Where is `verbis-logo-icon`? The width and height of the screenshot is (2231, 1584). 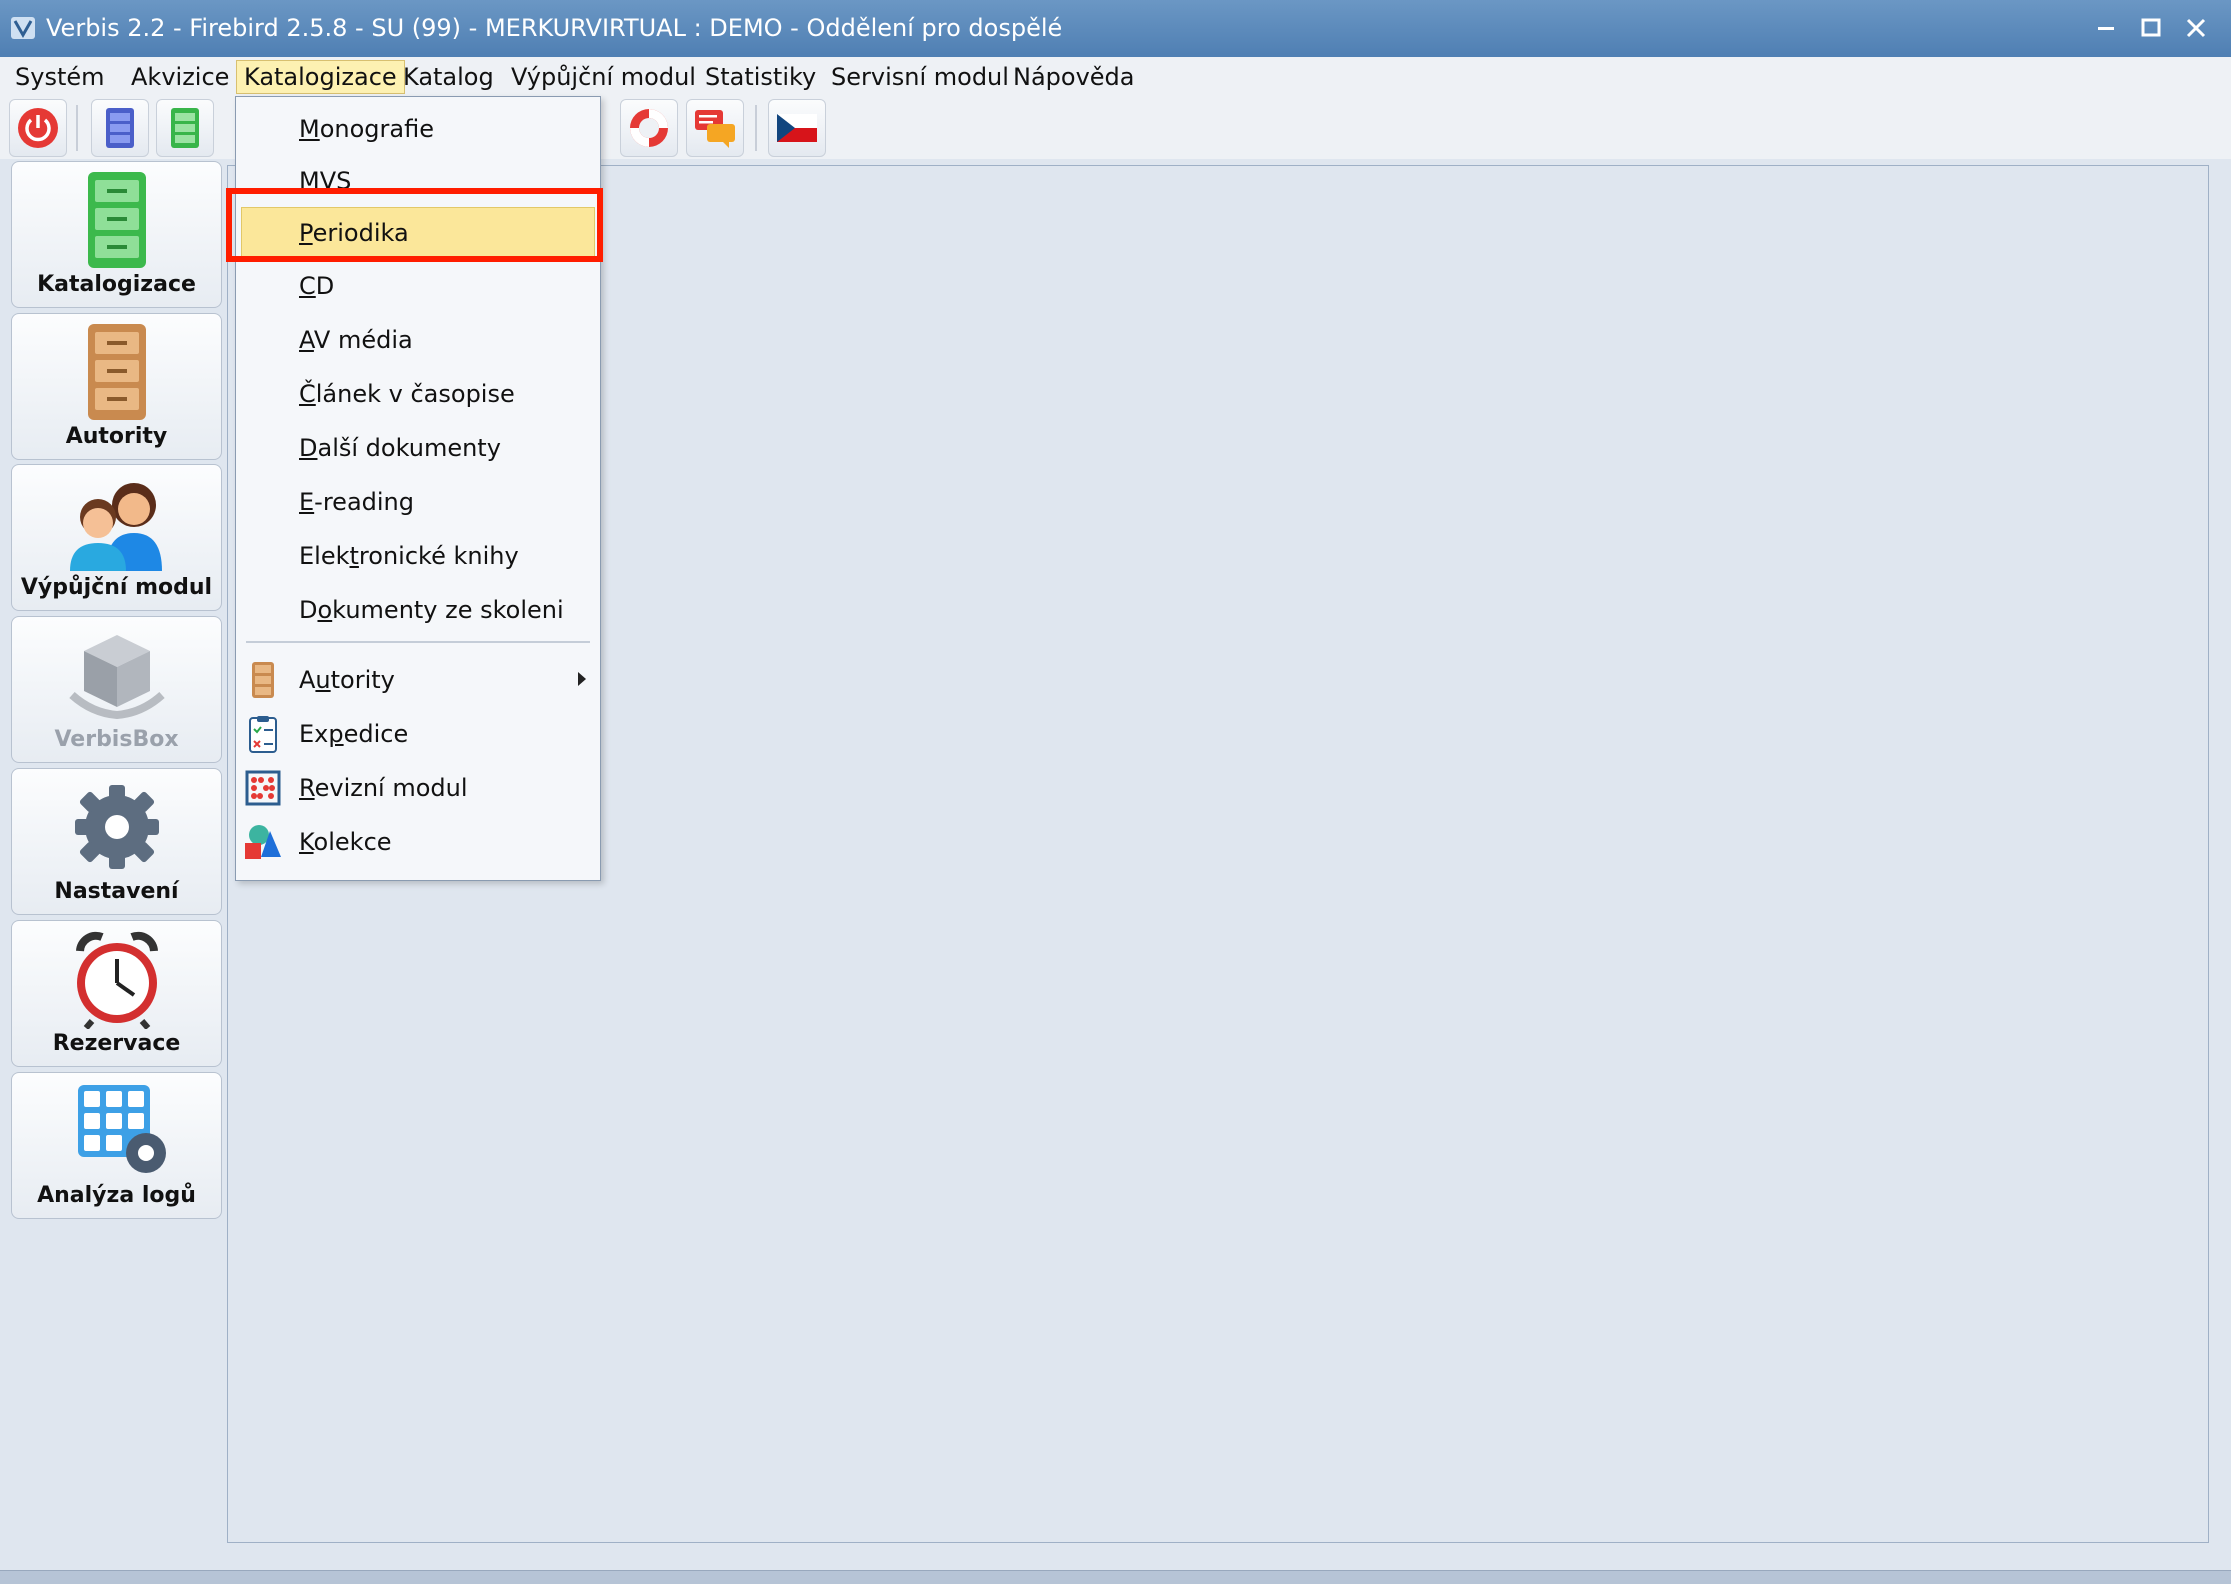
verbis-logo-icon is located at coordinates (23, 28).